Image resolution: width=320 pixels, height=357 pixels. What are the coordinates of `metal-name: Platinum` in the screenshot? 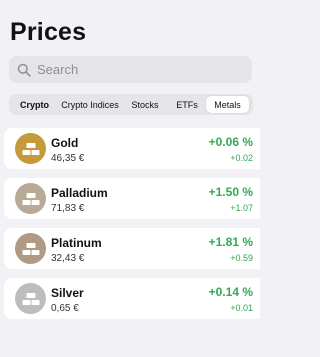 It's located at (76, 243).